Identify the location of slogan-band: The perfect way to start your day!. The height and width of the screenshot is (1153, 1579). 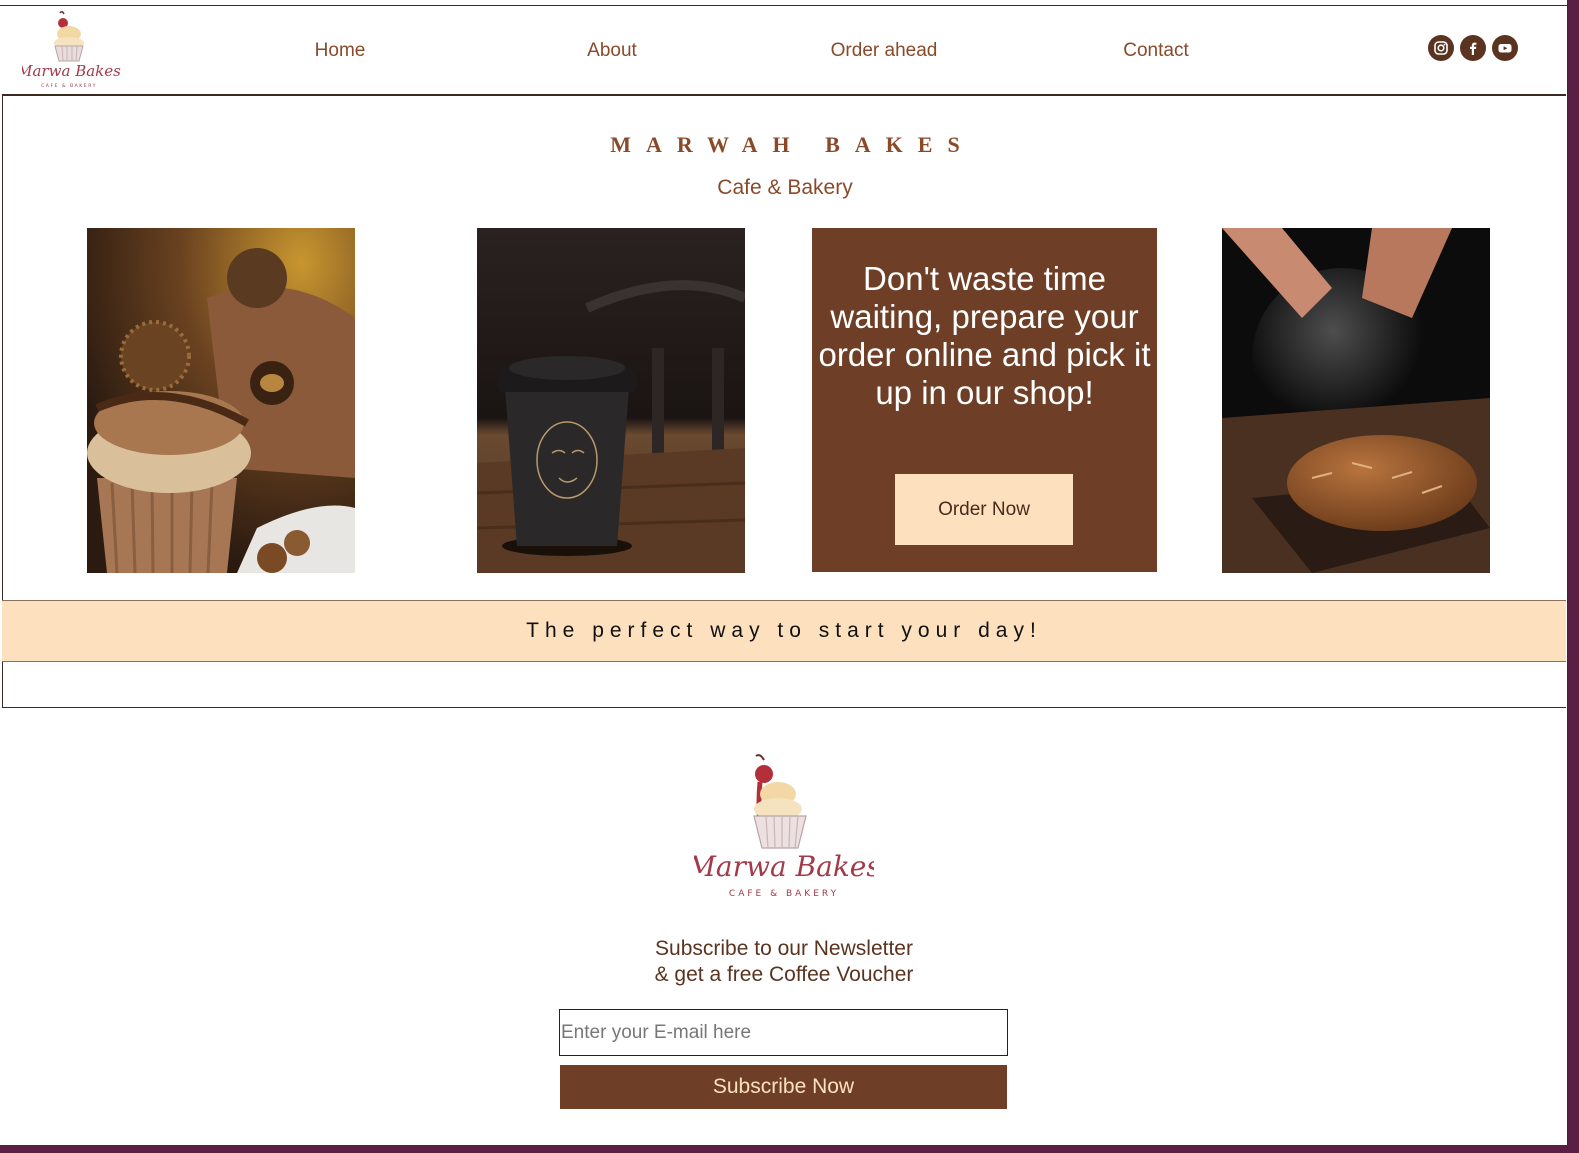
(784, 631).